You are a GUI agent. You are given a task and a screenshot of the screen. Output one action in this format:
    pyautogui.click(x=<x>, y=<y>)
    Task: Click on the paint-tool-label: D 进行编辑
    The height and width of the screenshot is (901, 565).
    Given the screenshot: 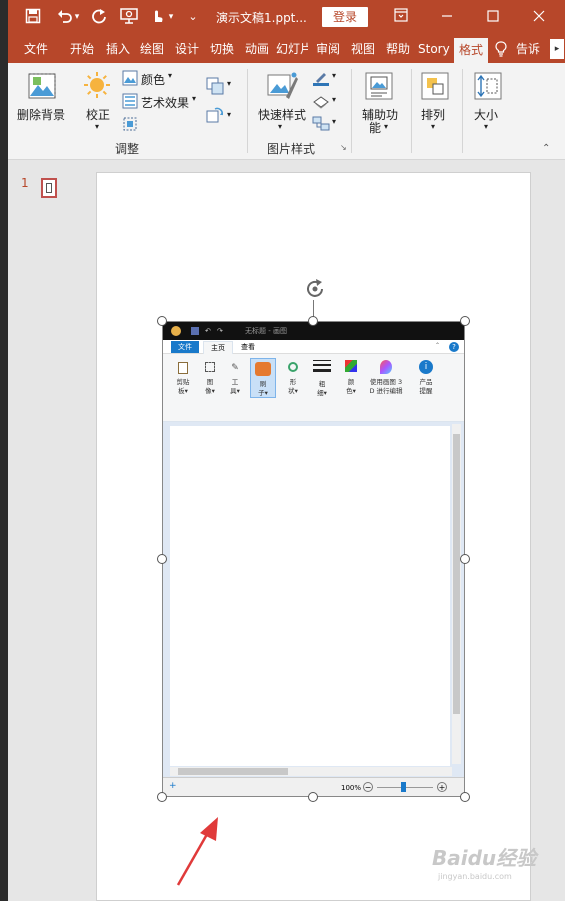 What is the action you would take?
    pyautogui.click(x=386, y=391)
    